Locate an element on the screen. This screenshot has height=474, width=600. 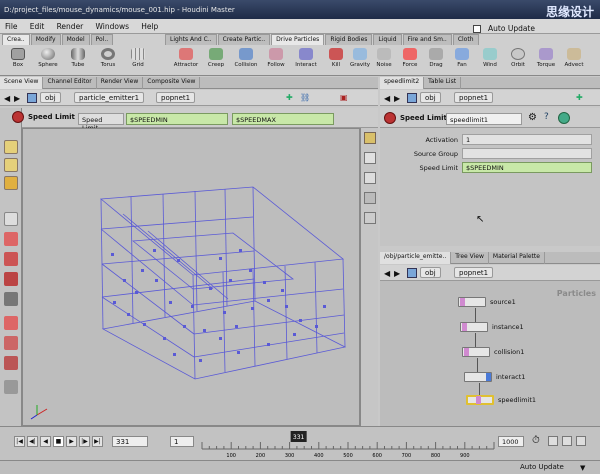
right-home-icon is located at coordinates (412, 98).